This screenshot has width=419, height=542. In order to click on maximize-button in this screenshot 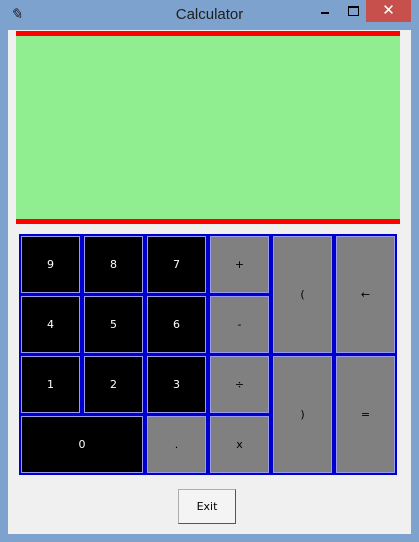, I will do `click(353, 11)`.